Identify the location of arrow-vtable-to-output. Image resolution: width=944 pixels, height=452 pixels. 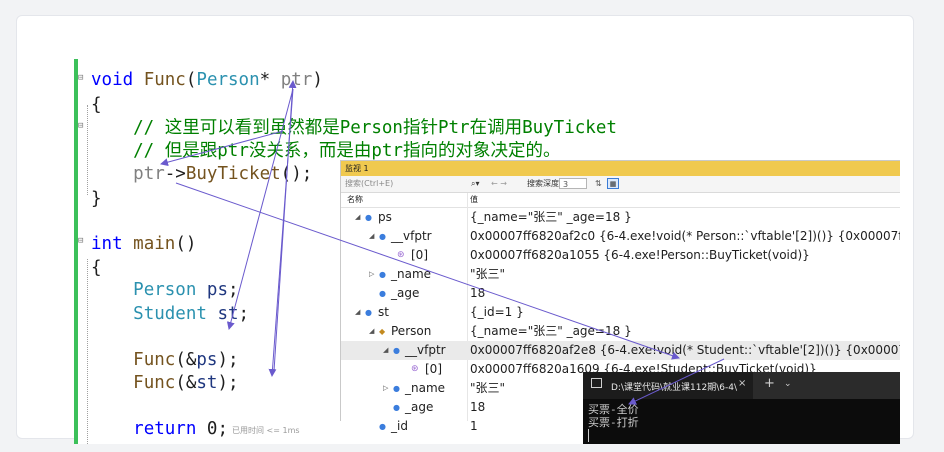
(676, 381).